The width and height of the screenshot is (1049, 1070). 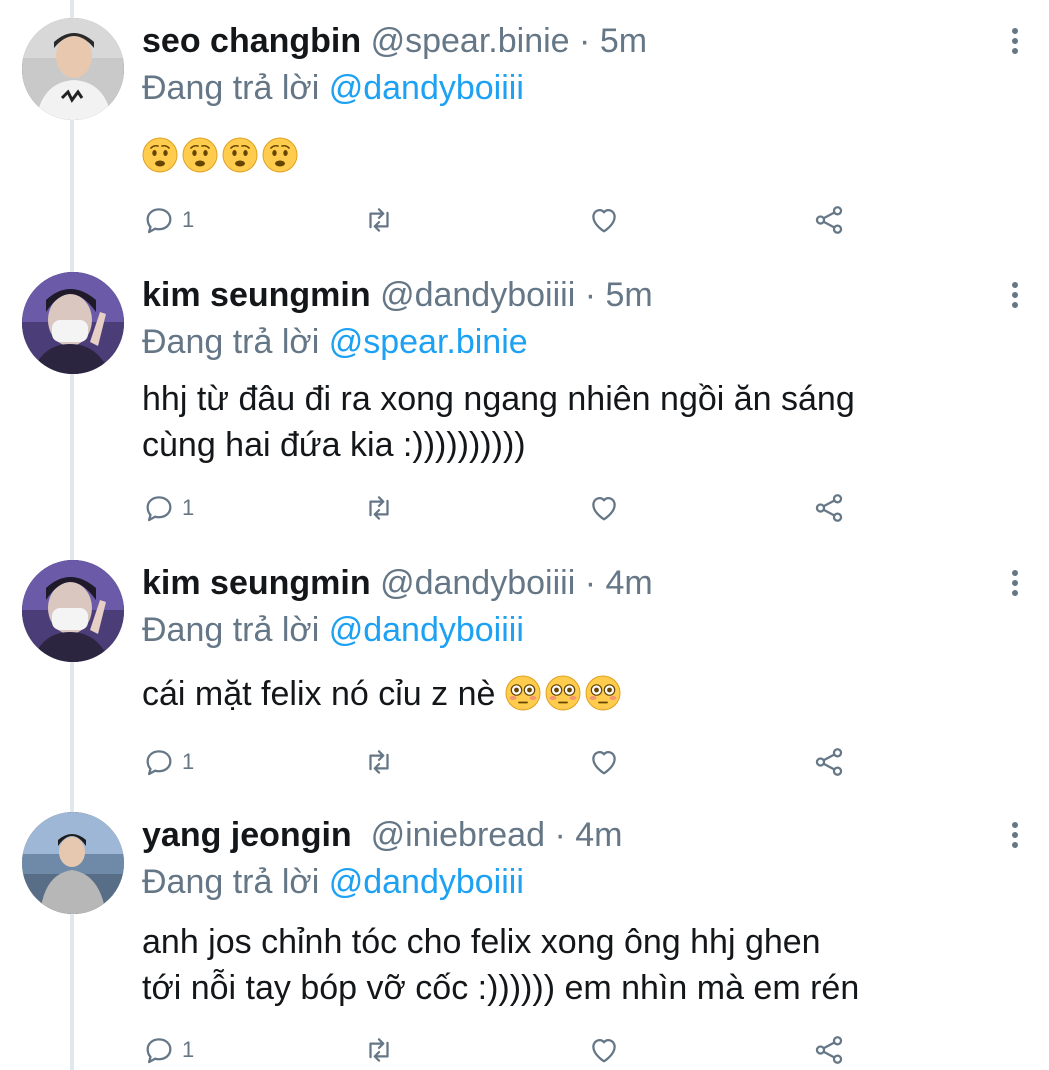 I want to click on tweet-header: kim seungmin @dandyboiiii · 4m, so click(x=397, y=583).